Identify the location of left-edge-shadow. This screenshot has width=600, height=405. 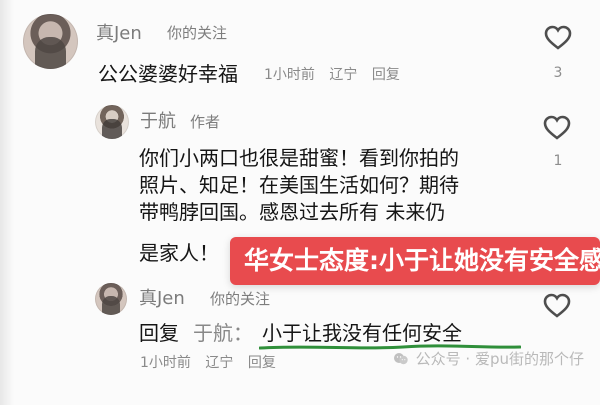
(7, 202).